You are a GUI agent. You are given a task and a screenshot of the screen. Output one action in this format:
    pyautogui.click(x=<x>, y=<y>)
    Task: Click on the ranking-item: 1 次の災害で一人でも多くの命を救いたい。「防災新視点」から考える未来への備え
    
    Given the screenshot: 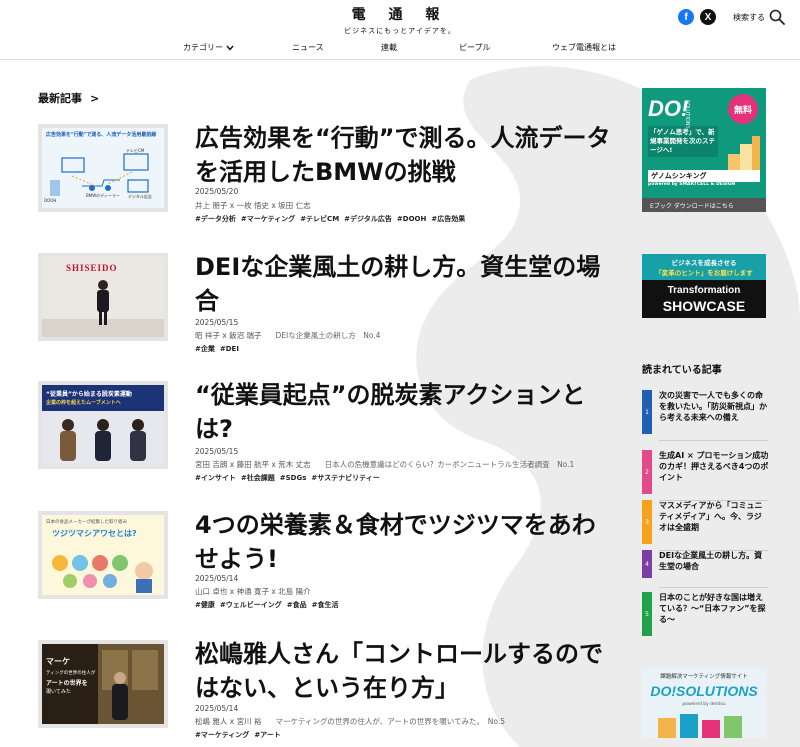 What is the action you would take?
    pyautogui.click(x=705, y=415)
    